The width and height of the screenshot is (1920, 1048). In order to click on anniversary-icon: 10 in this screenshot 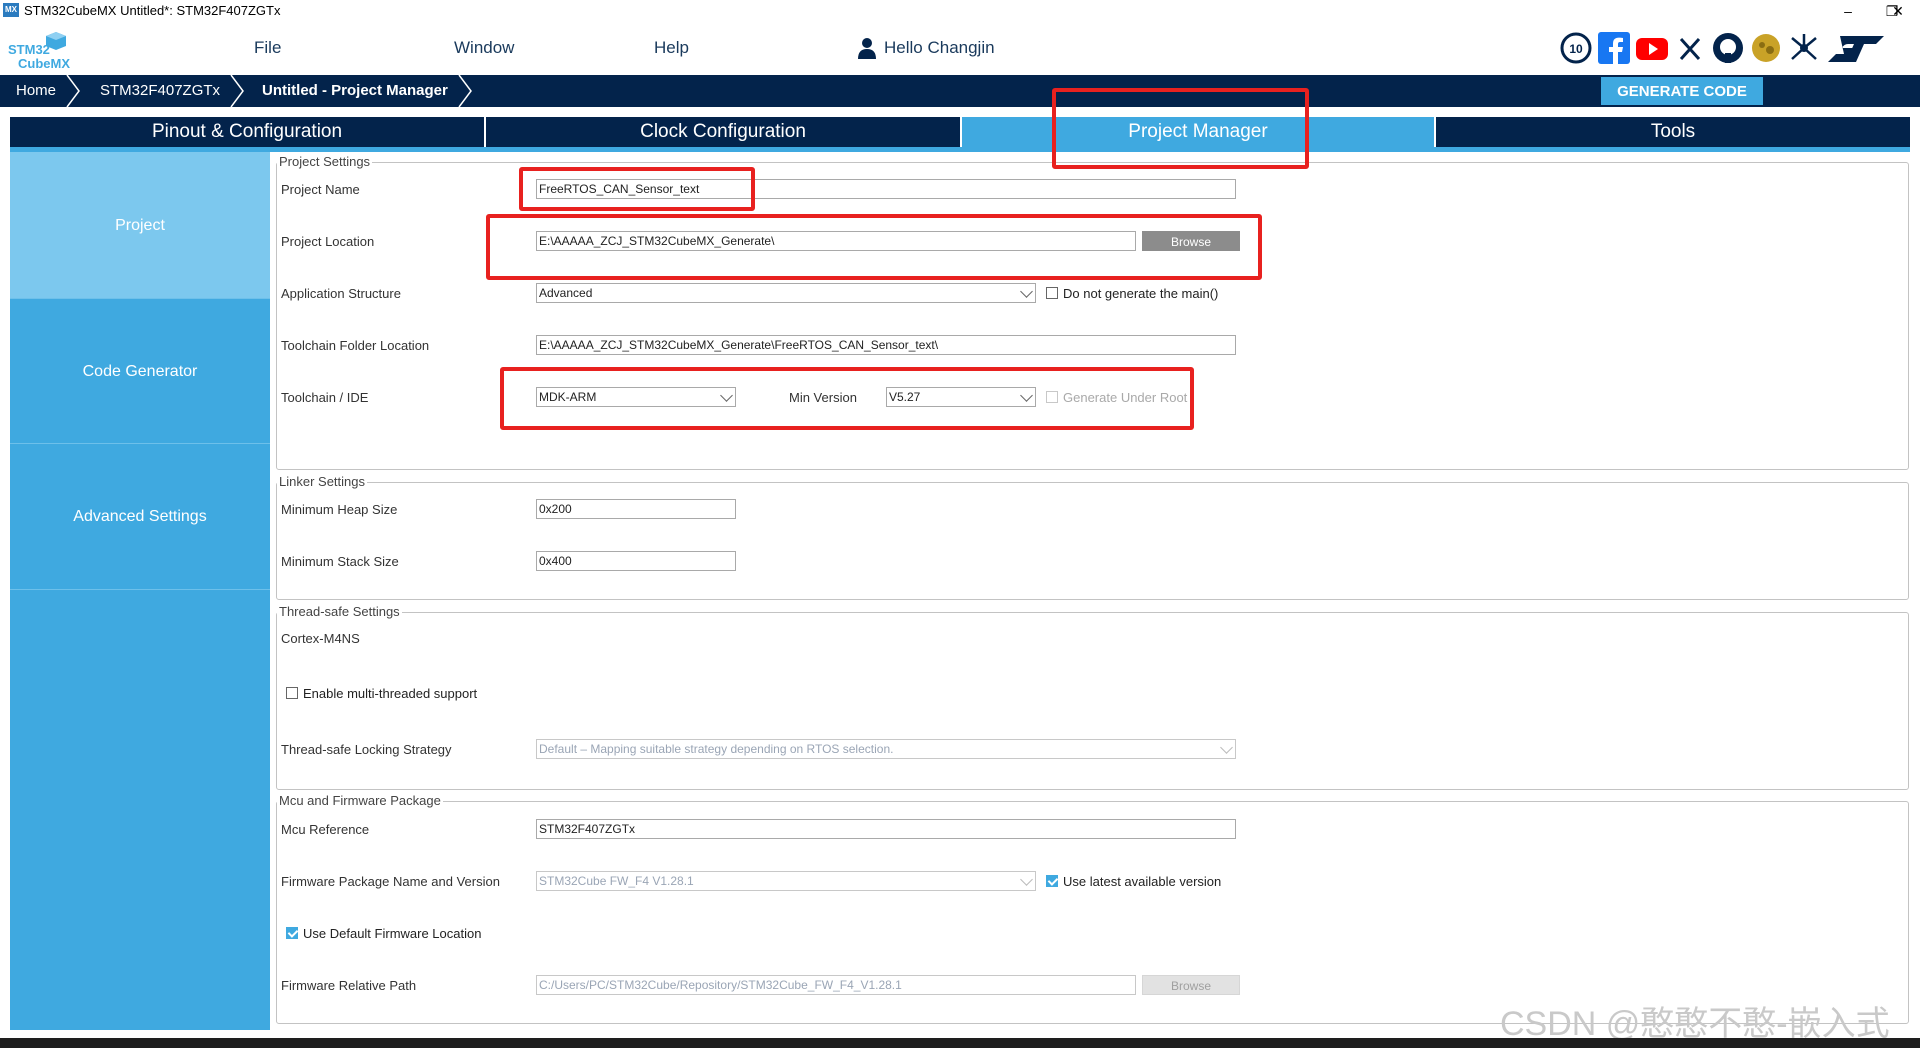, I will do `click(1576, 48)`.